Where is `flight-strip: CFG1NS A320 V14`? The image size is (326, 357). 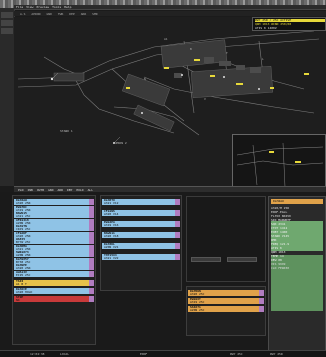
flight-strip: CFG1NS A320 V14 is located at coordinates (141, 213).